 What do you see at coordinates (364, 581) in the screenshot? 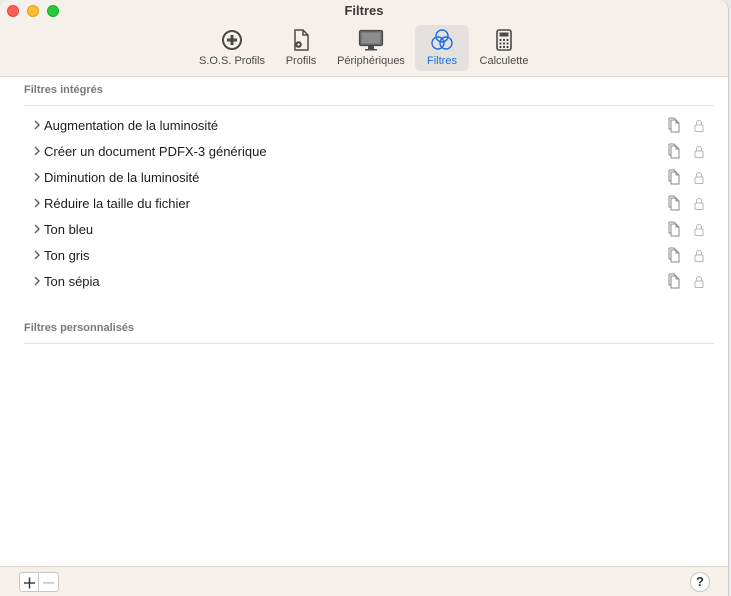
I see `bottom-bar: ?` at bounding box center [364, 581].